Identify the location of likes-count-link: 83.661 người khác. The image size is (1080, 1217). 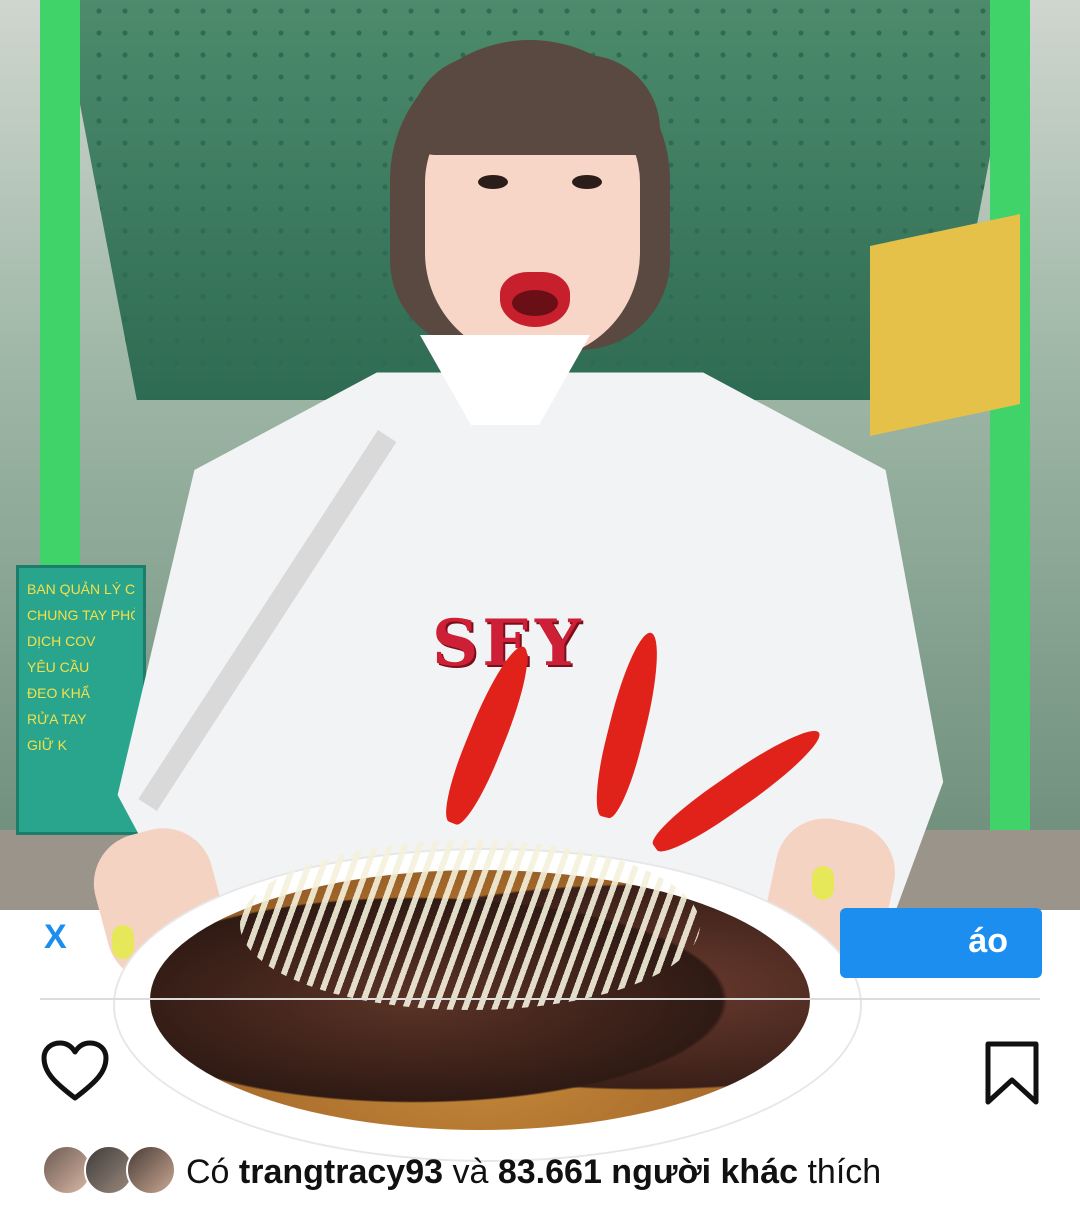
(648, 1172).